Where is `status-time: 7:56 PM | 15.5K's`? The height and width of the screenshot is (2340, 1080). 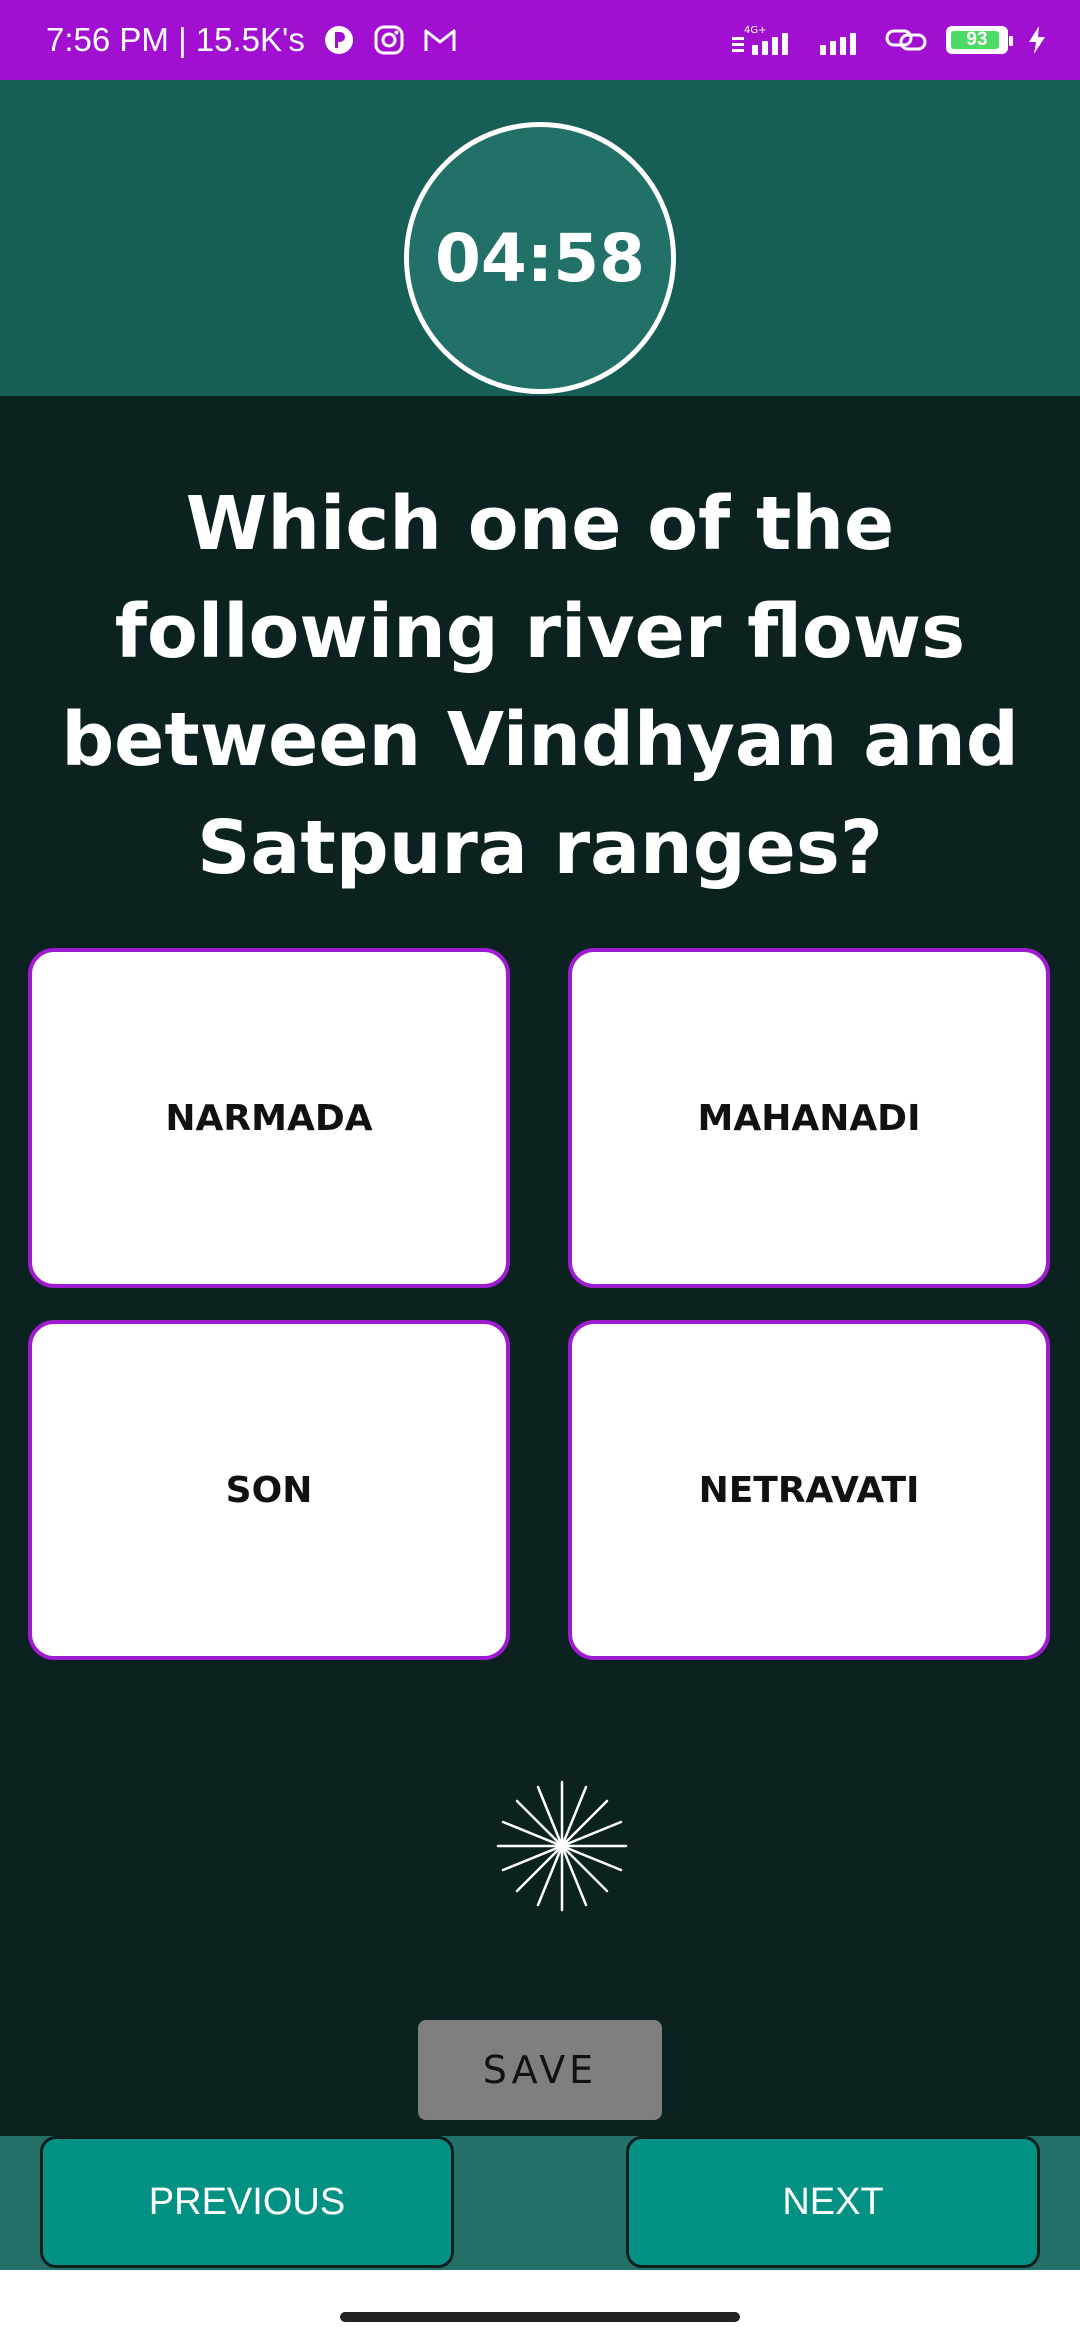
status-time: 7:56 PM | 15.5K's is located at coordinates (175, 39).